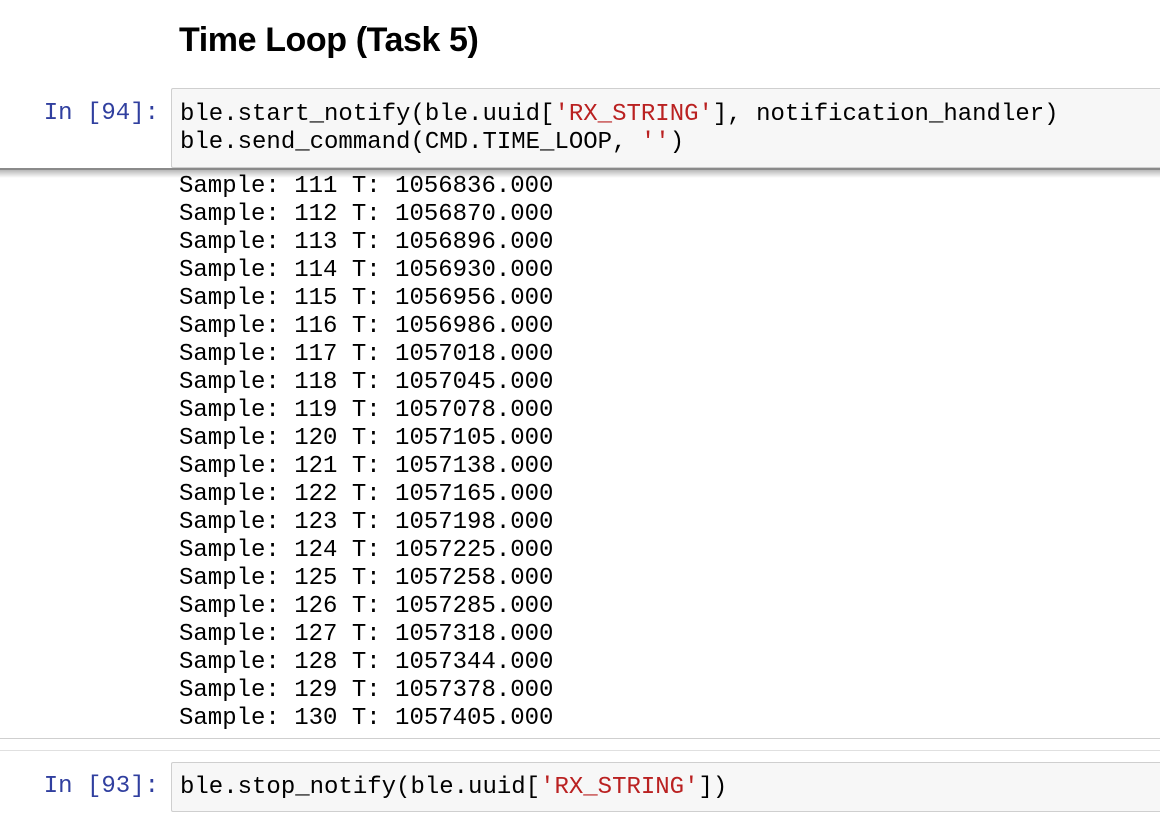 The height and width of the screenshot is (822, 1160). I want to click on output-line: Sample: 126 T: 1057285.000, so click(366, 606).